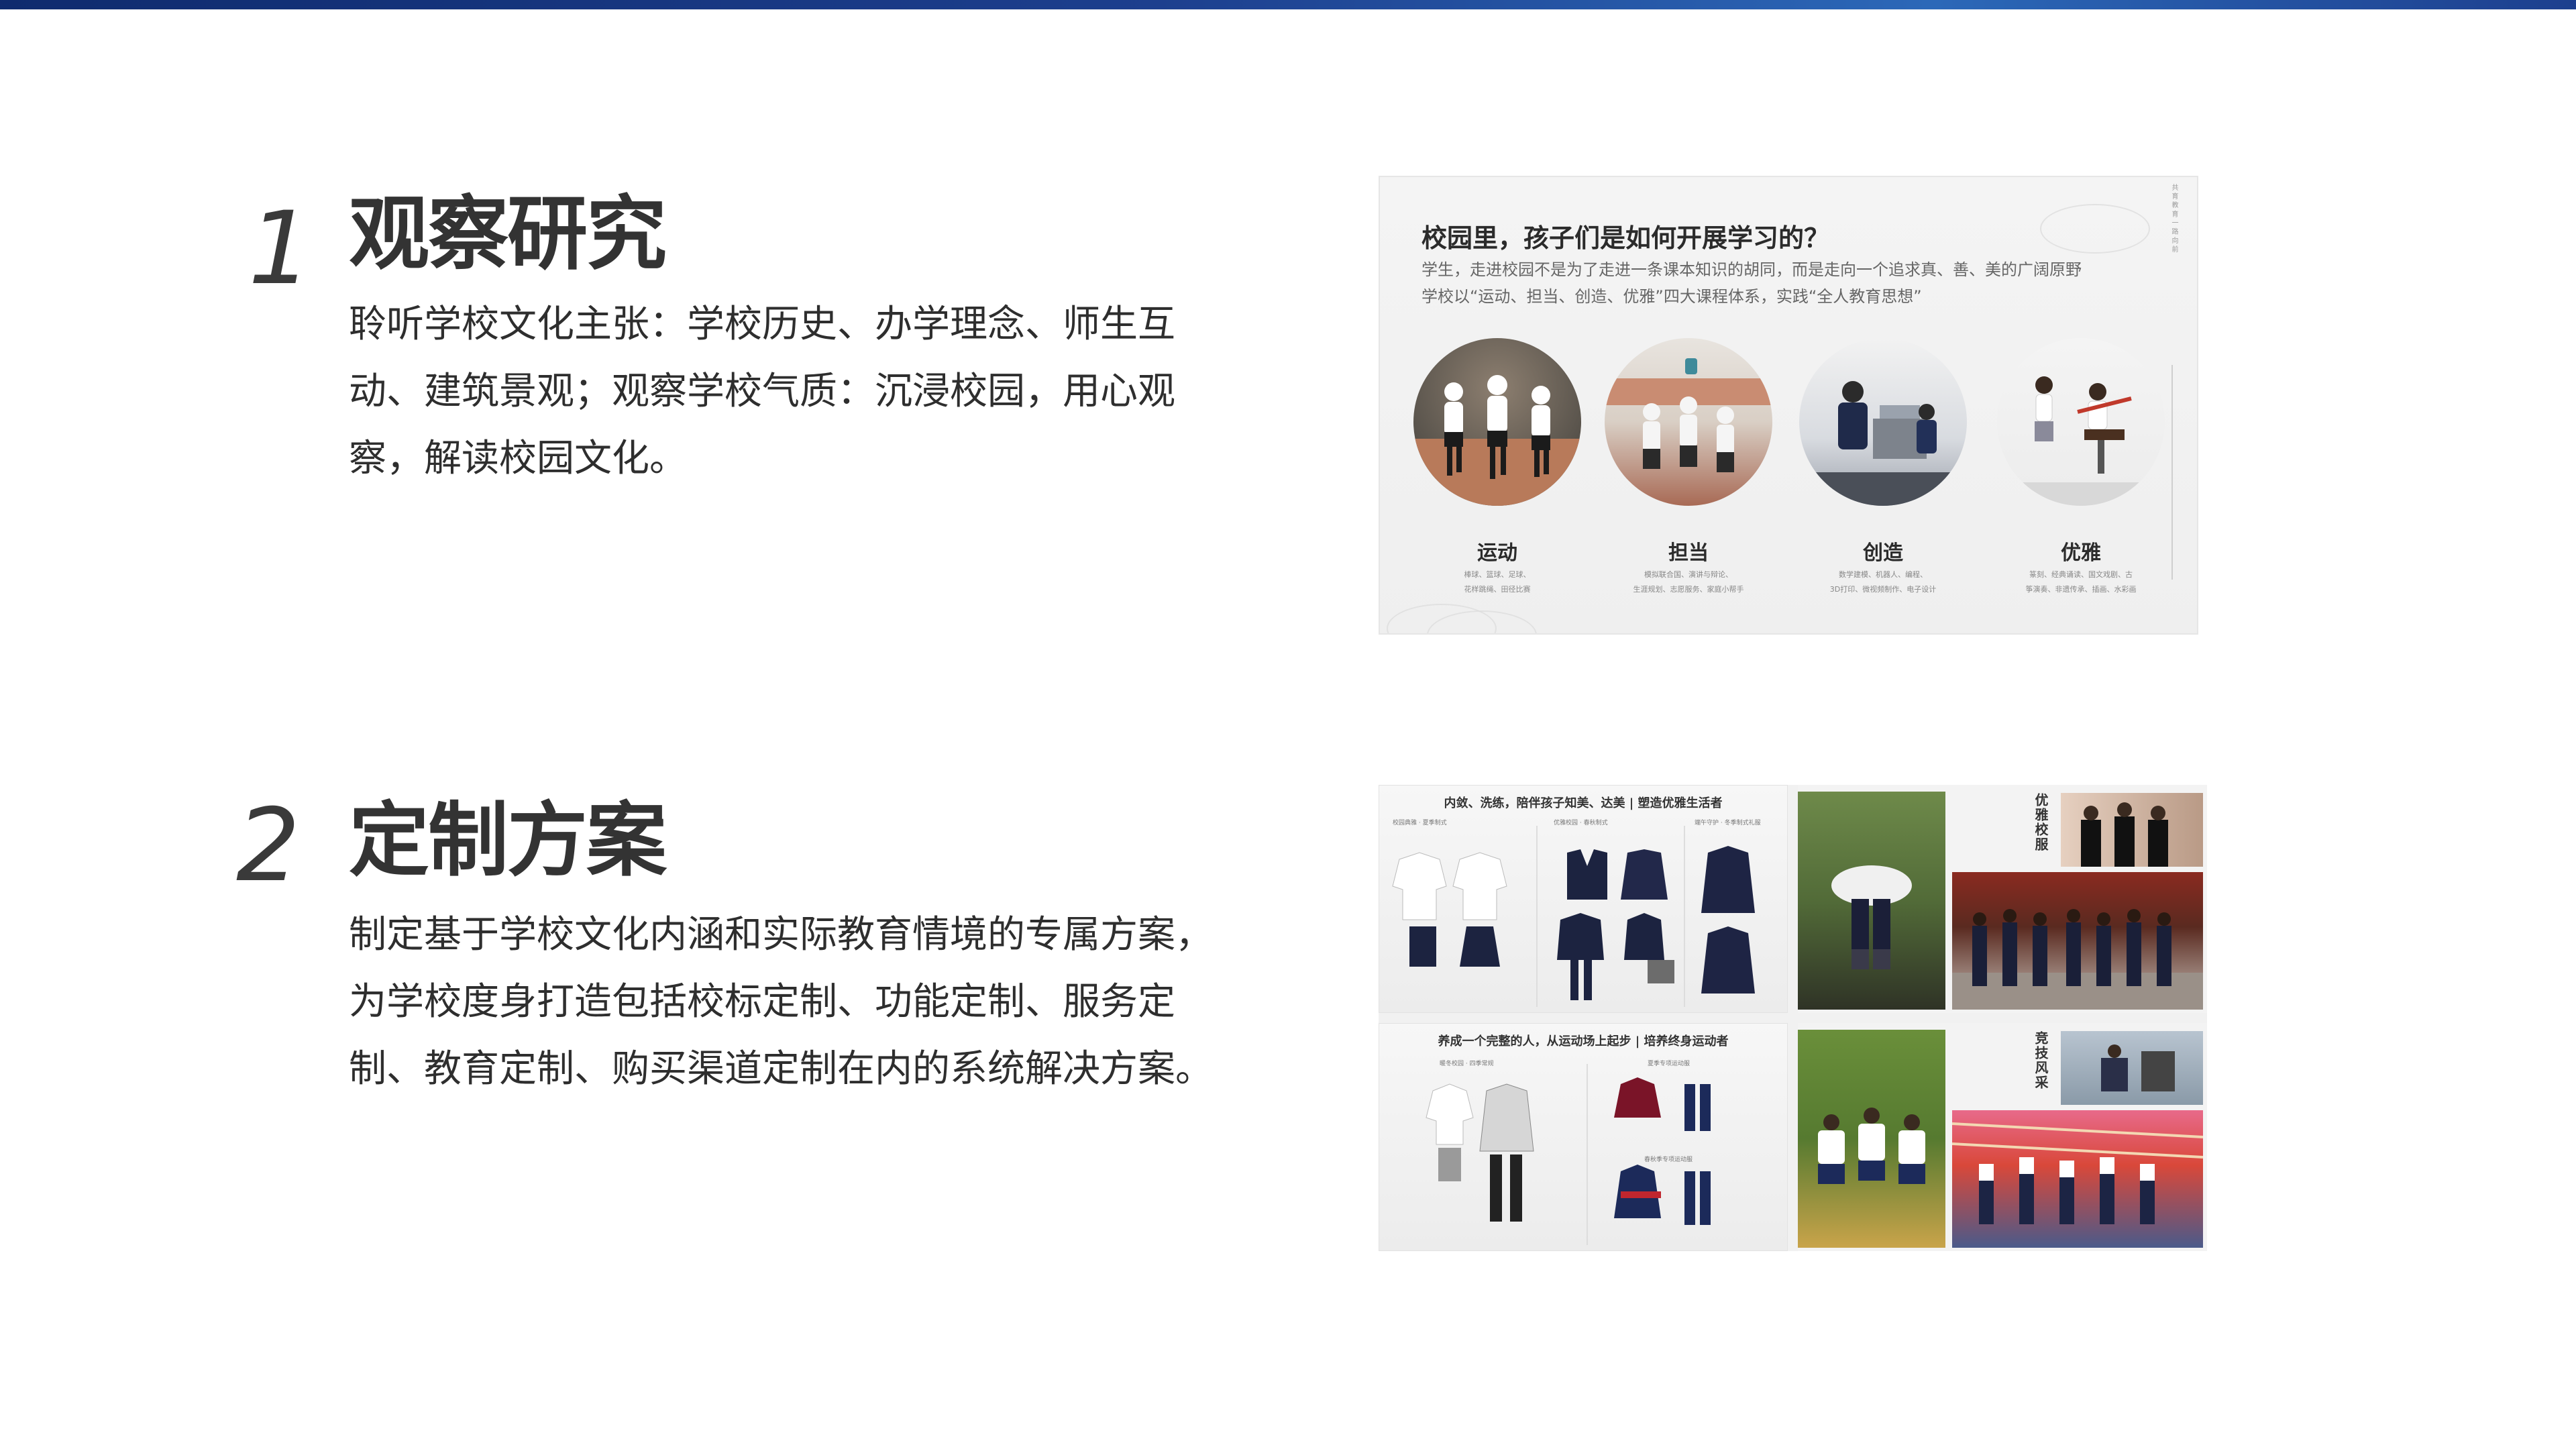 This screenshot has height=1449, width=2576. I want to click on circle-subtext-line: 3D打印、微视频制作、电子设计, so click(1883, 589).